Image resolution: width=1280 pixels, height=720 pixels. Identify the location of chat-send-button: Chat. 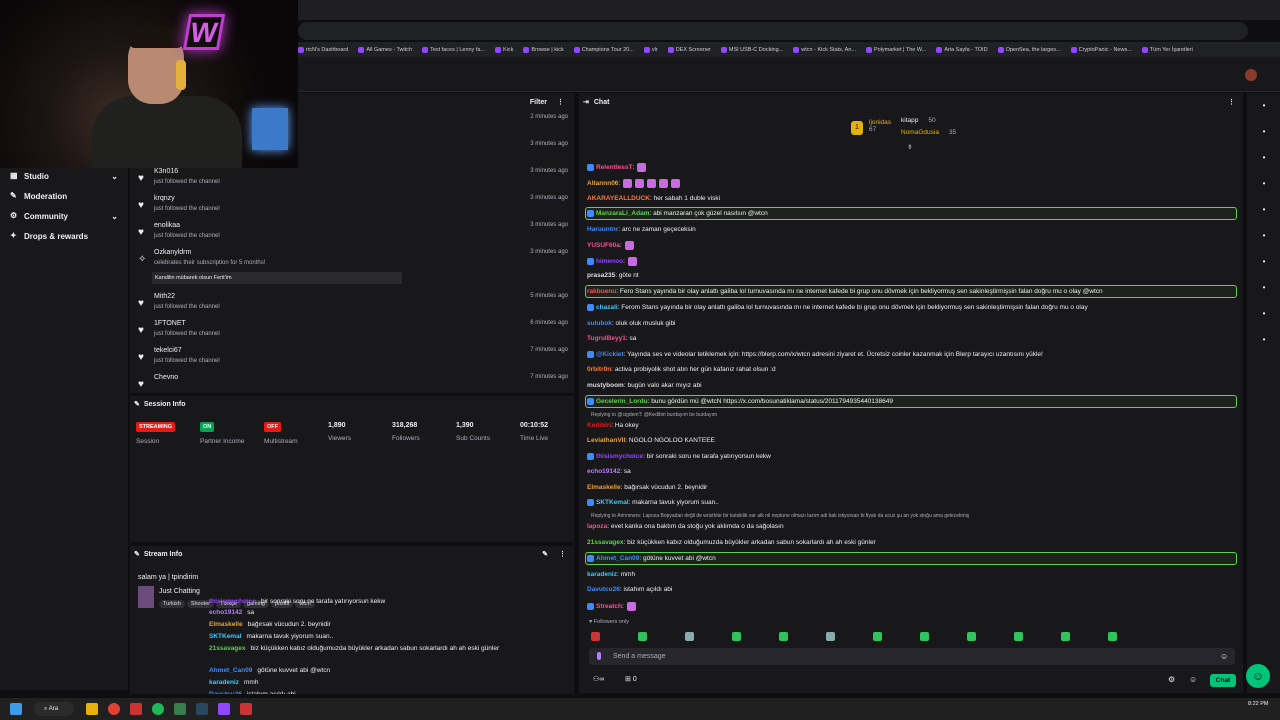
(1223, 680).